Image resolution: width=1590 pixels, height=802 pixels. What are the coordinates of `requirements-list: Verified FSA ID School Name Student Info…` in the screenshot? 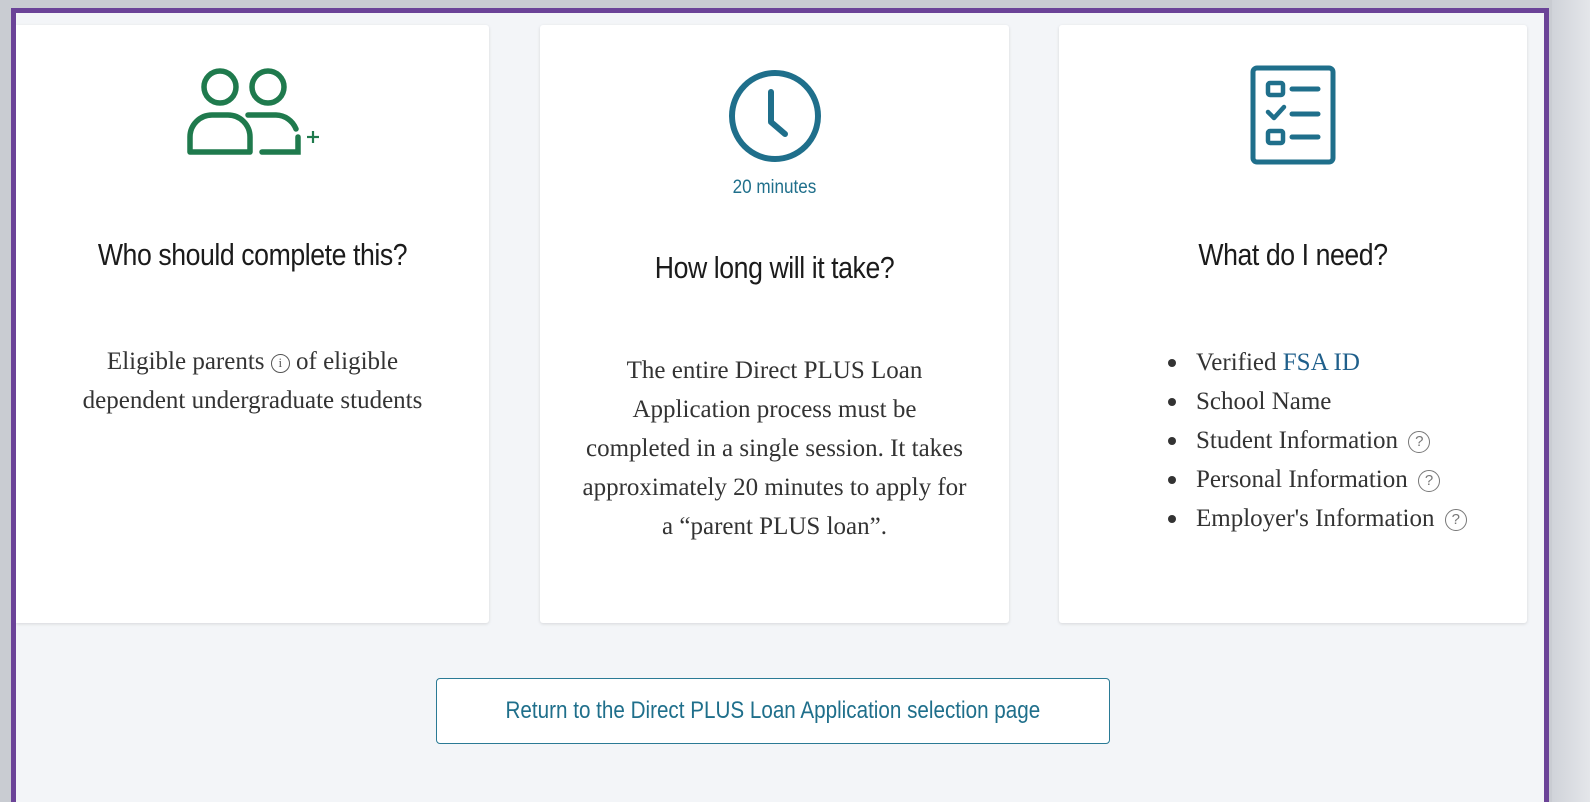 It's located at (1315, 440).